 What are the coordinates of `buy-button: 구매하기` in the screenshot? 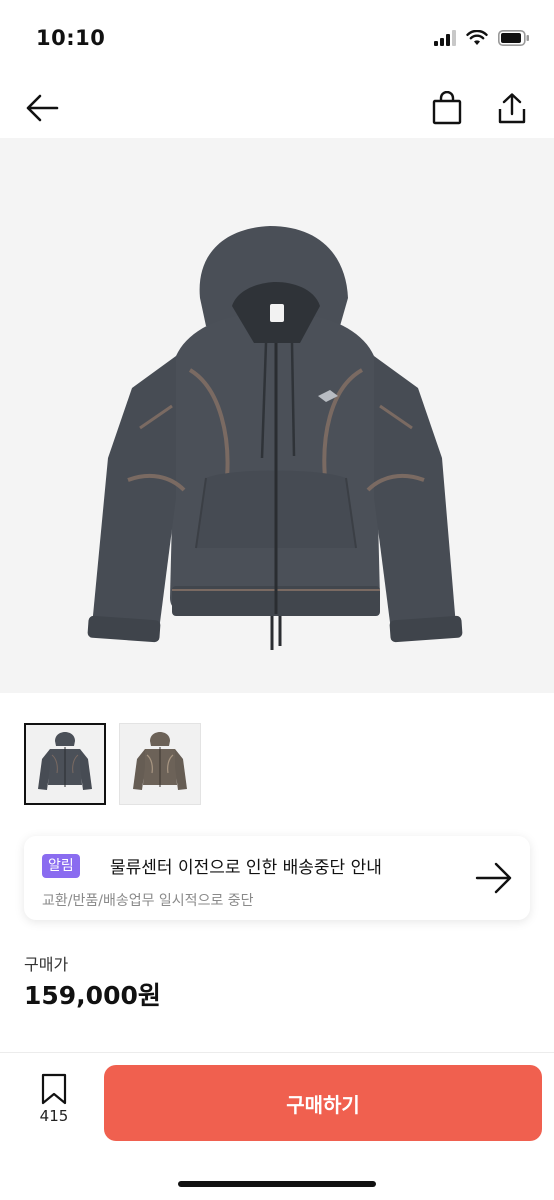 It's located at (323, 1103).